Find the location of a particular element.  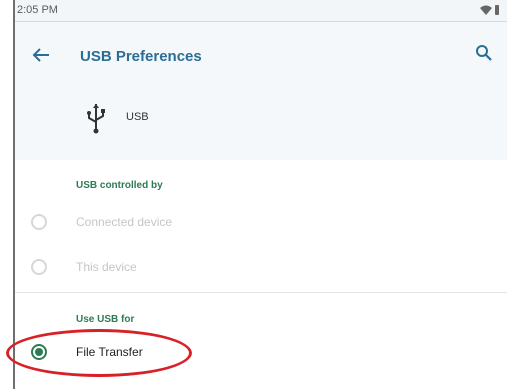

radio-file-transfer is located at coordinates (39, 352).